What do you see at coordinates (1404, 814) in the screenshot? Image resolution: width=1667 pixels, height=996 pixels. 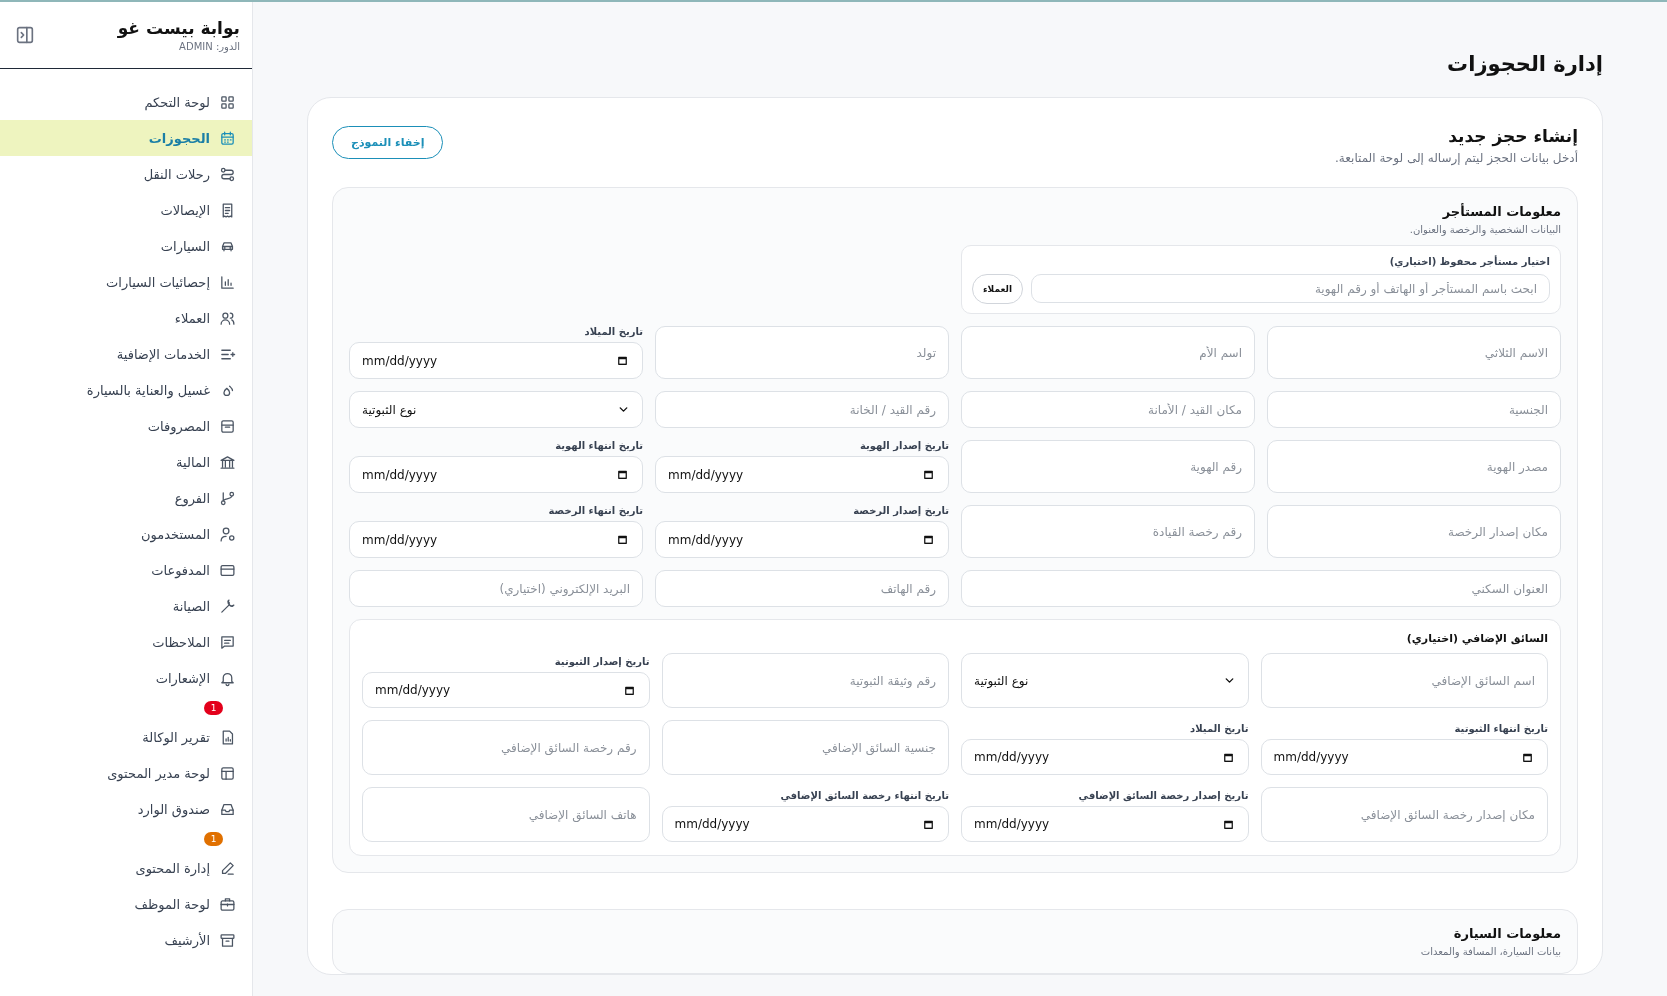 I see `text-field: مكان إصدار رخصة السائق الإضافي` at bounding box center [1404, 814].